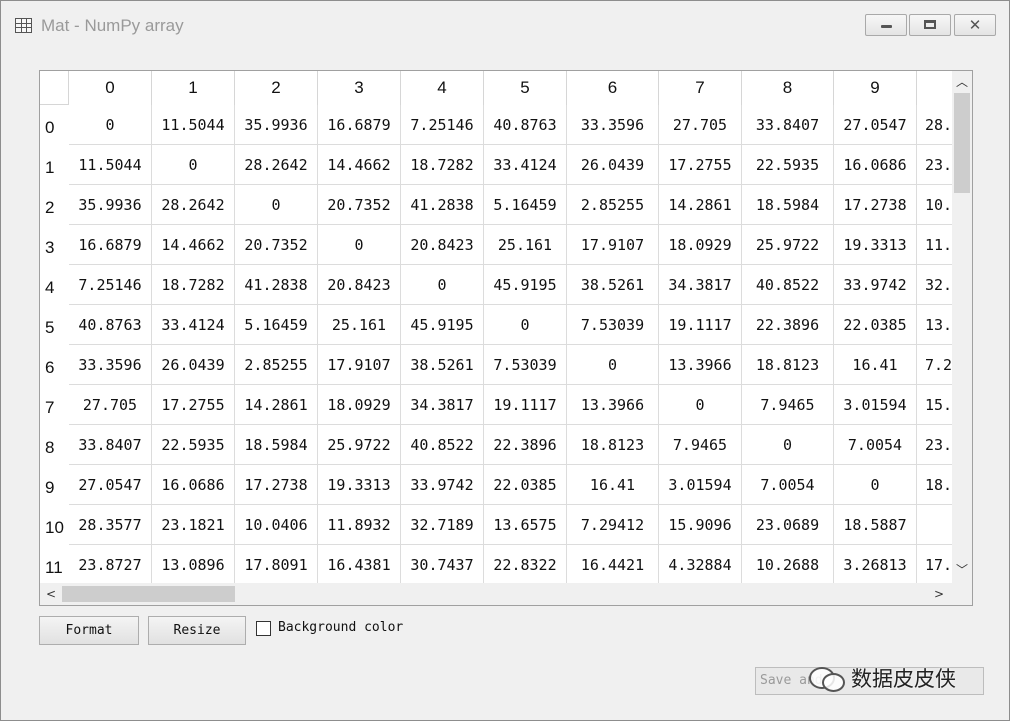 The width and height of the screenshot is (1010, 721). I want to click on row-header: 7, so click(54, 405).